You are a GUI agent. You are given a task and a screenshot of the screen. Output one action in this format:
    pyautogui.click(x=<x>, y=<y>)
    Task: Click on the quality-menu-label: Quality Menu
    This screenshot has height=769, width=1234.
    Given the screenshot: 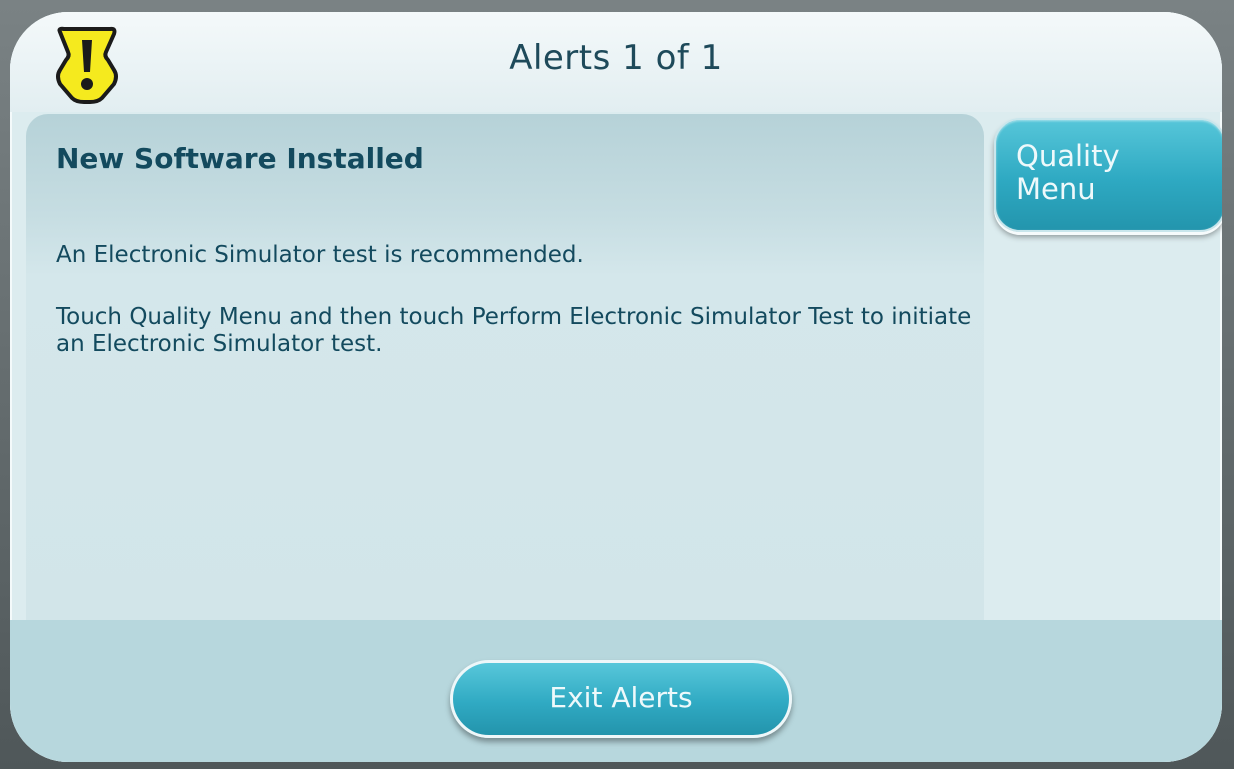 What is the action you would take?
    pyautogui.click(x=1068, y=172)
    